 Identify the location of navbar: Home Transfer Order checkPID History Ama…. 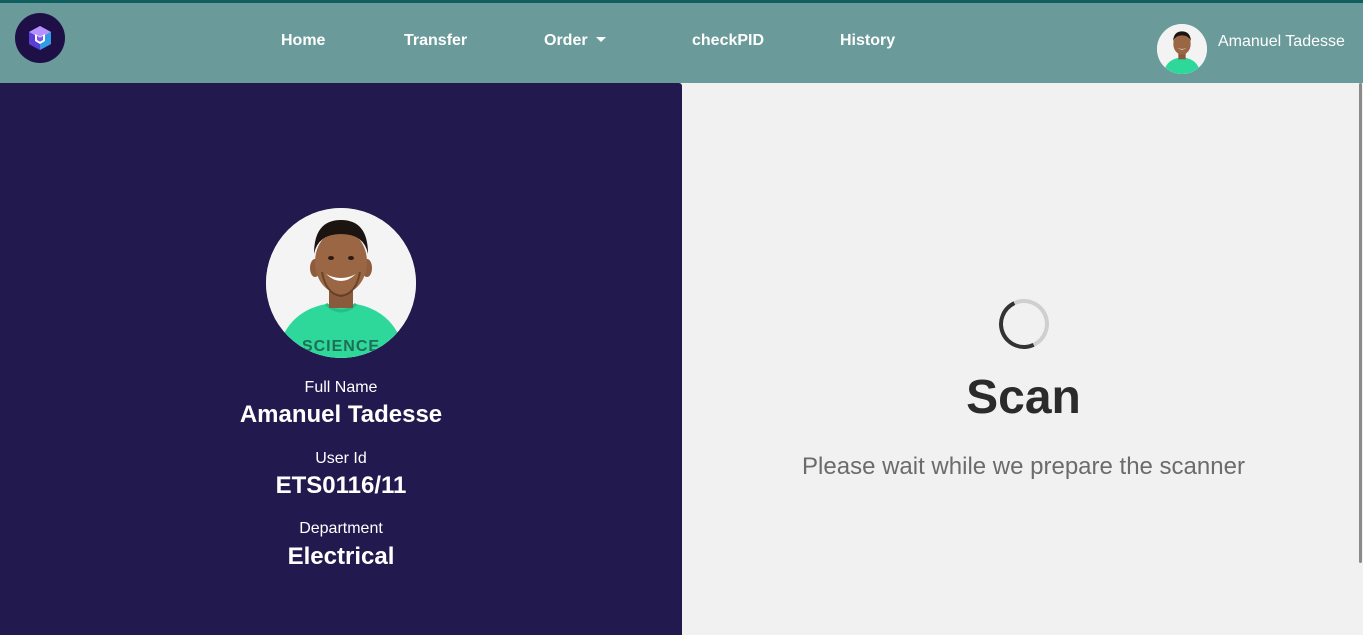
(681, 43).